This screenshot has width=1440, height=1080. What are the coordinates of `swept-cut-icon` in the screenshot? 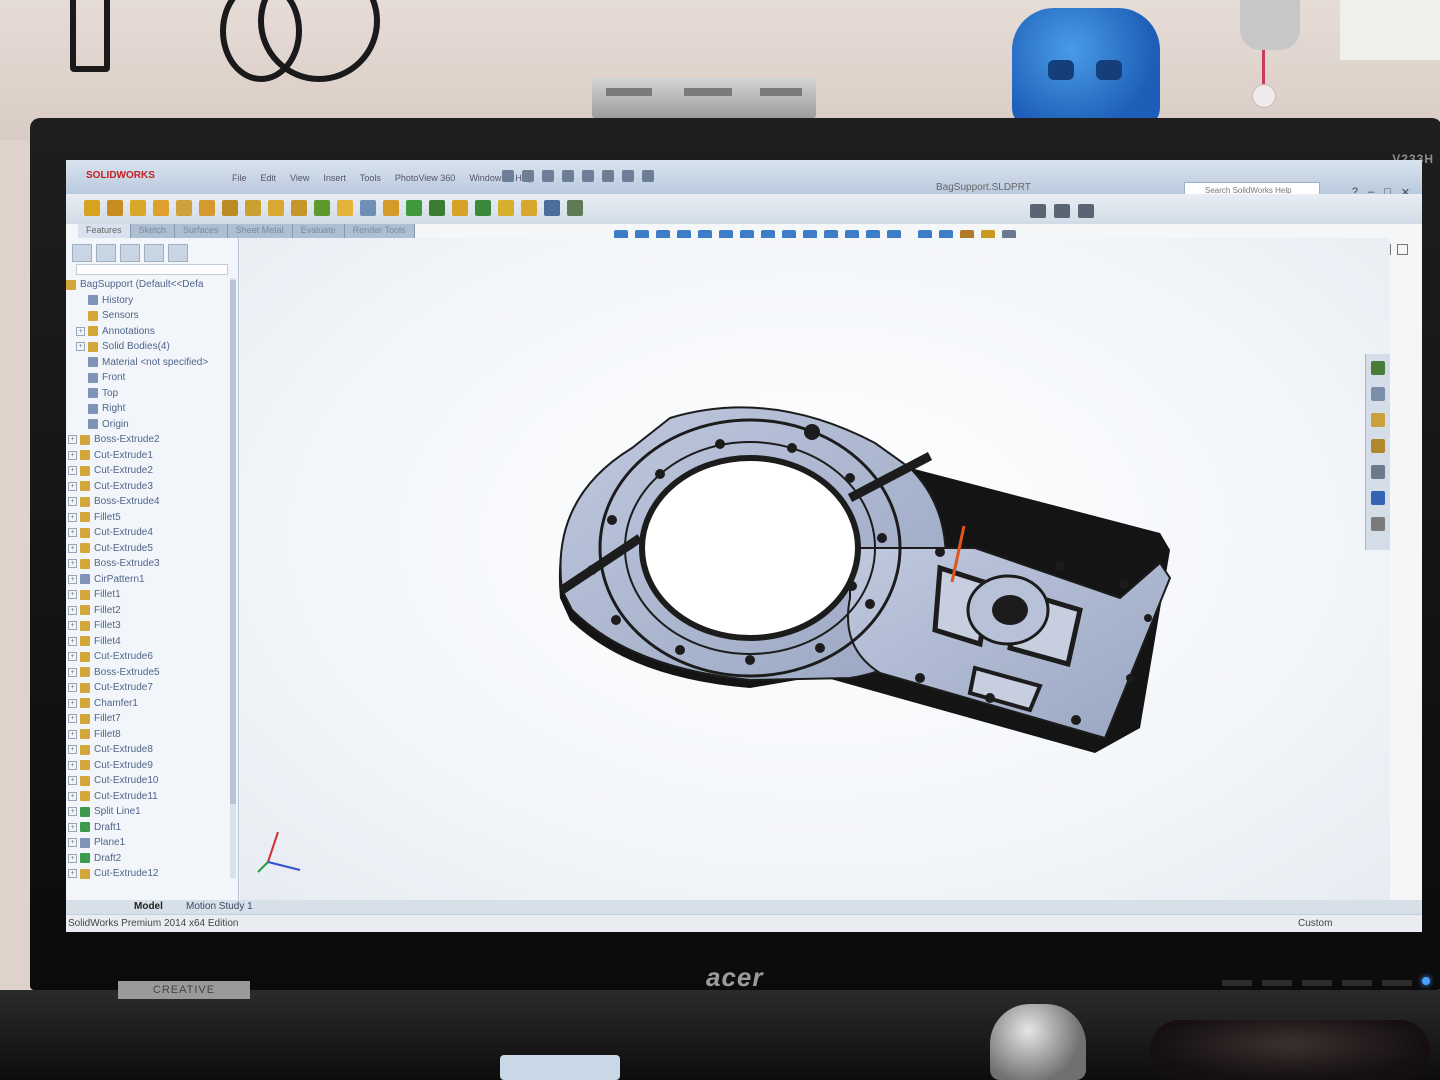 It's located at (276, 208).